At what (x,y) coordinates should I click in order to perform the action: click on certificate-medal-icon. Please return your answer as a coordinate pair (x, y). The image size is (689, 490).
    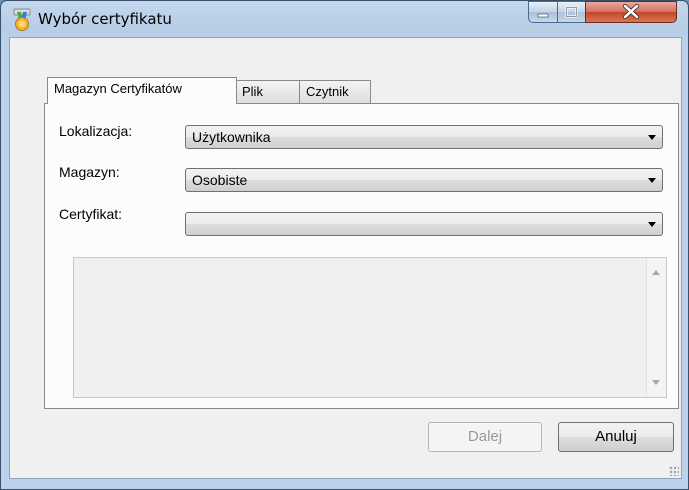
    Looking at the image, I should click on (22, 19).